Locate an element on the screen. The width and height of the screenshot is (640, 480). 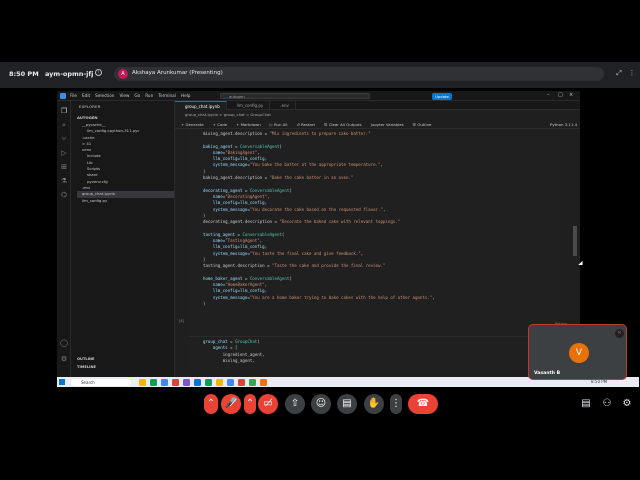
tree-item: llm_config.py is located at coordinates (125, 201).